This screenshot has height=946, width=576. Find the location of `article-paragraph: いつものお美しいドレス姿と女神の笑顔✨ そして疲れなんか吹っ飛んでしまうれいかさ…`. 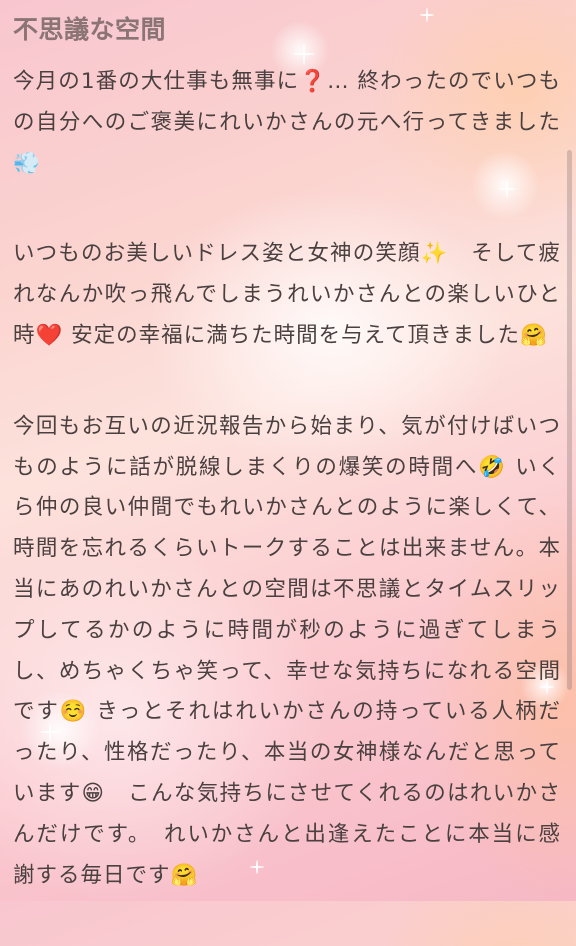

article-paragraph: いつものお美しいドレス姿と女神の笑顔✨ そして疲れなんか吹っ飛んでしまうれいかさ… is located at coordinates (287, 294).